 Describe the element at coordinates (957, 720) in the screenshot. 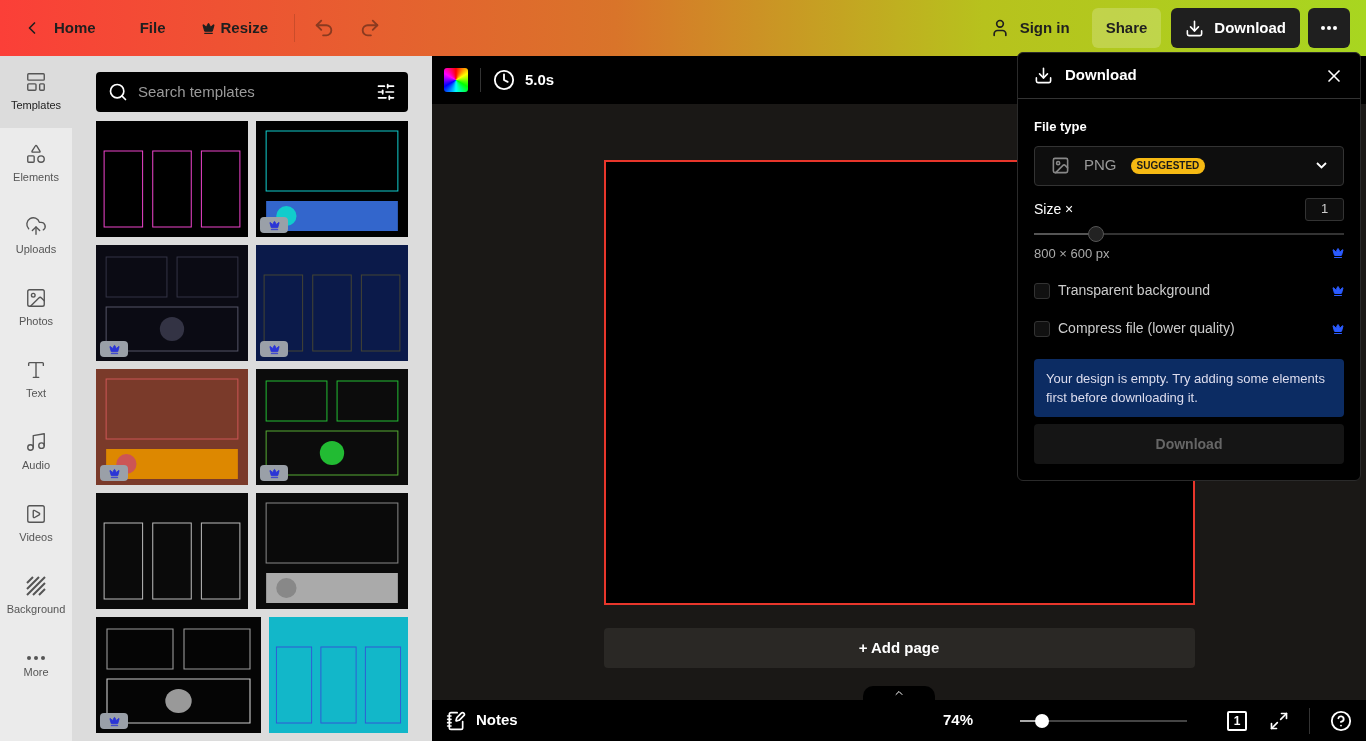

I see `zoom-level: 74%` at that location.